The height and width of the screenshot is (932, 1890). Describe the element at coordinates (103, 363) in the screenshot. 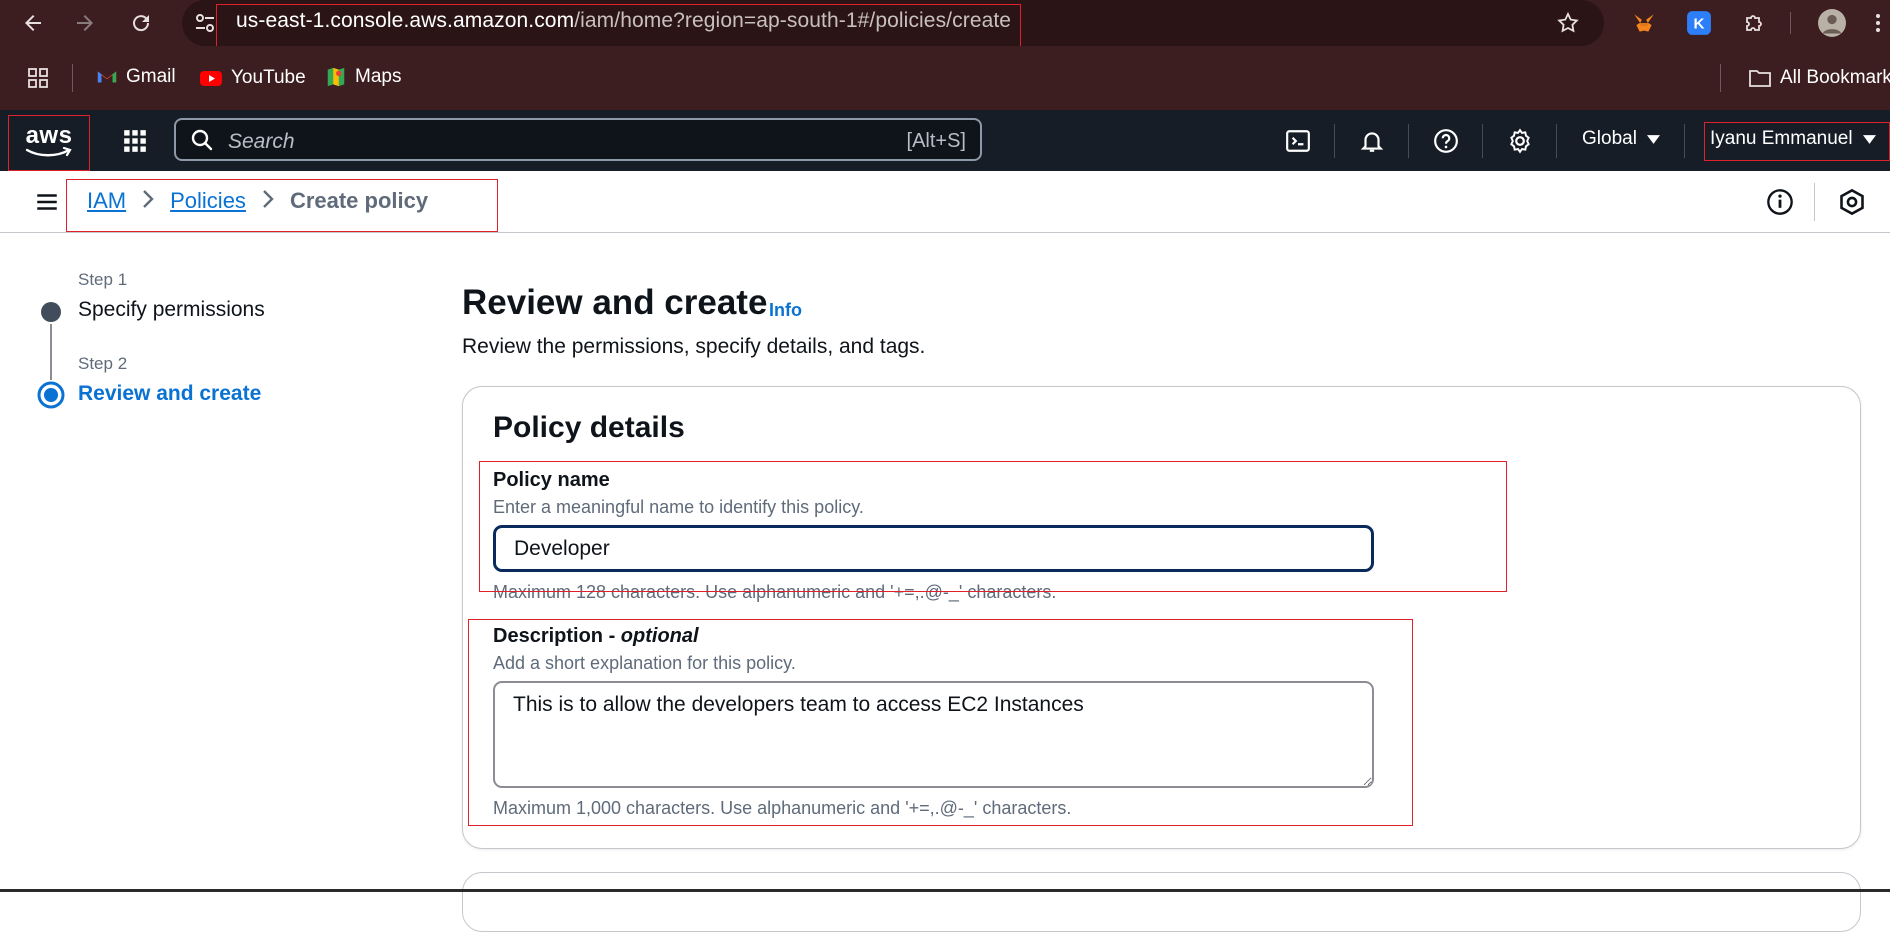

I see `step-2-label: Step 2` at that location.